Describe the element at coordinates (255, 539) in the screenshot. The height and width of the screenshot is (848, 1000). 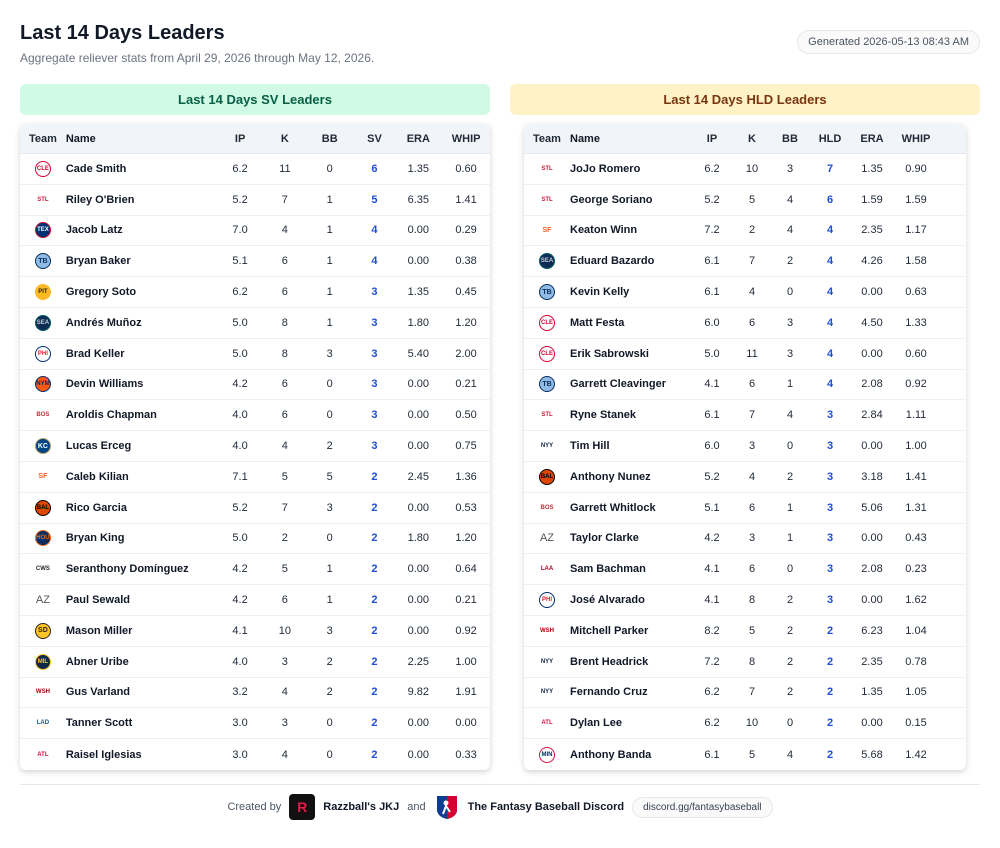
I see `table-row: HOU Bryan King 5.0 2 0 2 1.80 1.20` at that location.